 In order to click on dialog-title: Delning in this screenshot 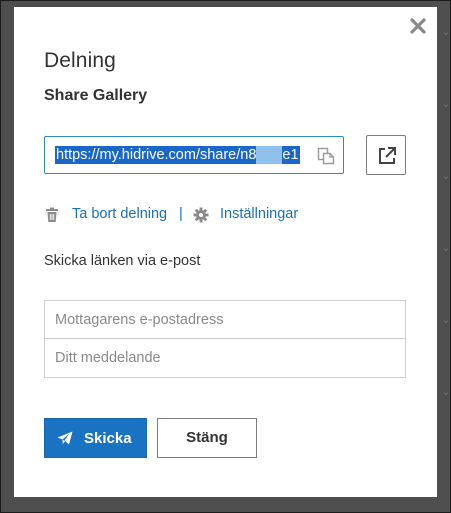, I will do `click(80, 60)`.